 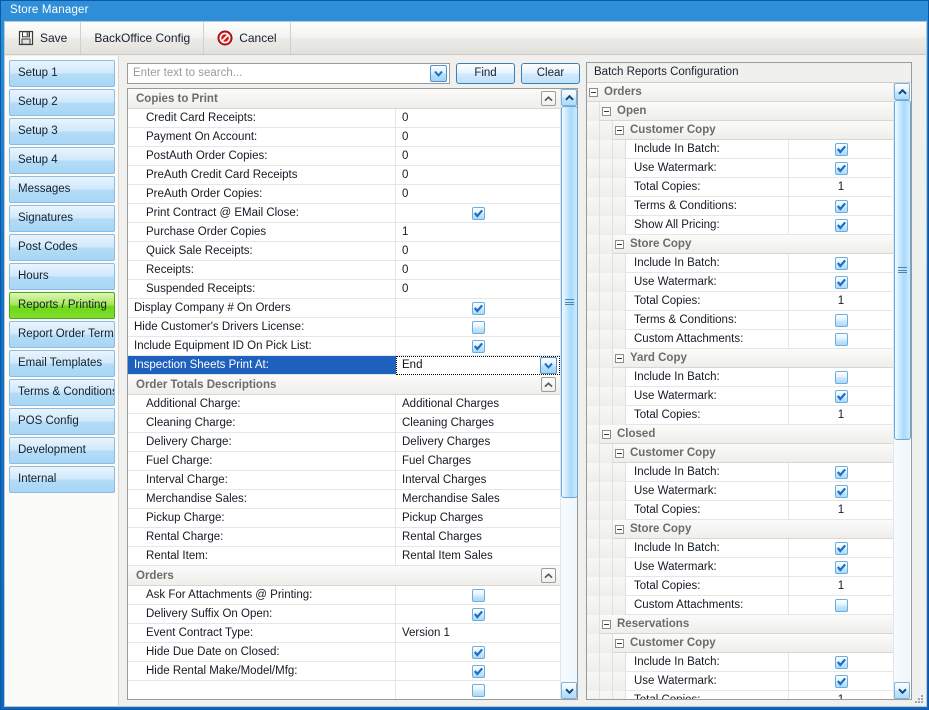 What do you see at coordinates (344, 690) in the screenshot?
I see `table-row` at bounding box center [344, 690].